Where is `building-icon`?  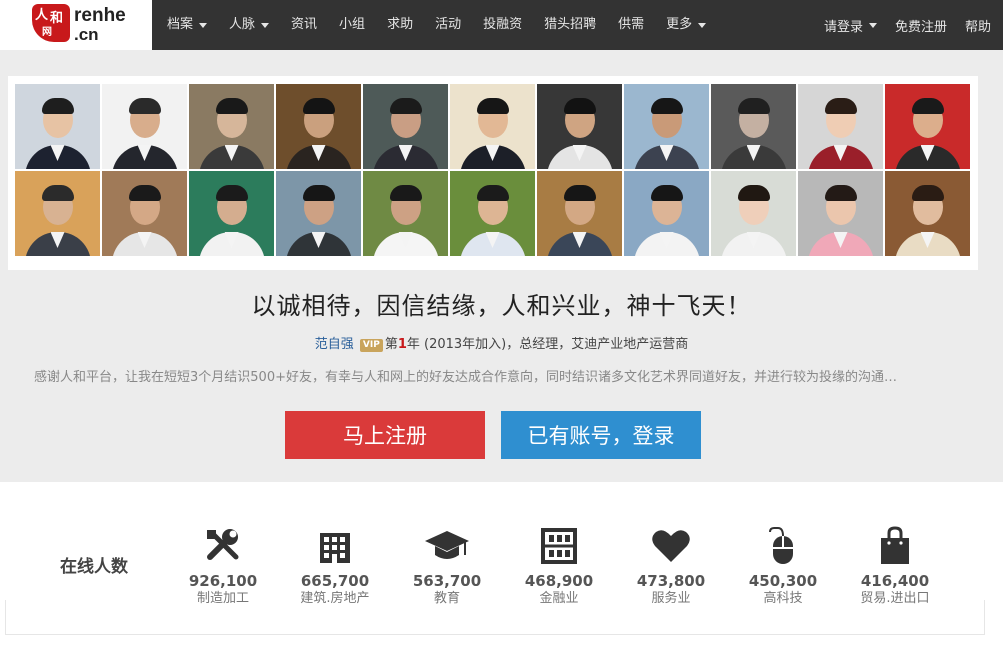 building-icon is located at coordinates (335, 546).